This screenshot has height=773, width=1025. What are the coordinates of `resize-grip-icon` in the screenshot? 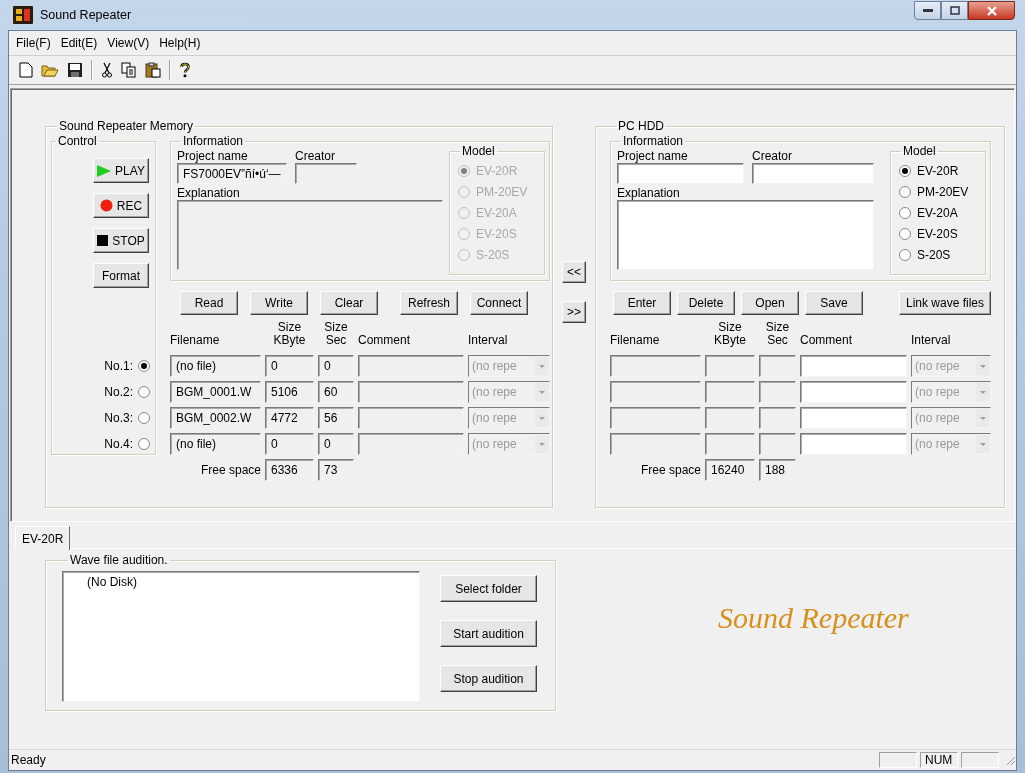 It's located at (1010, 760).